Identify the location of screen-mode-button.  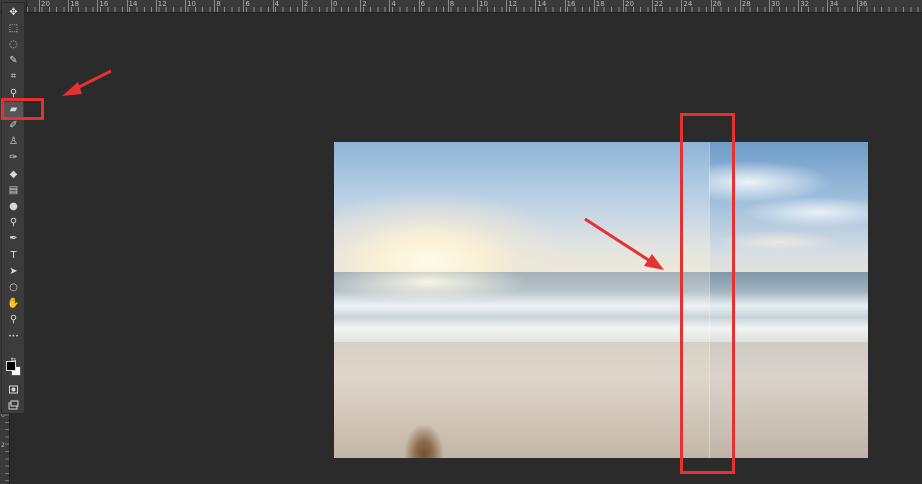
(13, 405).